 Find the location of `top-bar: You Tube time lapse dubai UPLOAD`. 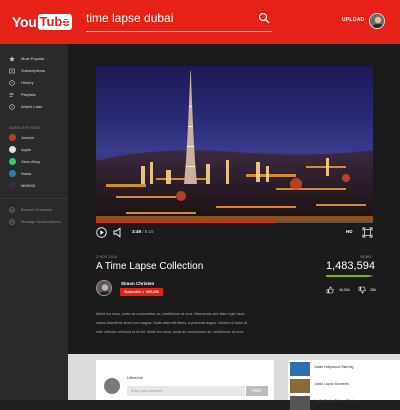

top-bar: You Tube time lapse dubai UPLOAD is located at coordinates (200, 22).